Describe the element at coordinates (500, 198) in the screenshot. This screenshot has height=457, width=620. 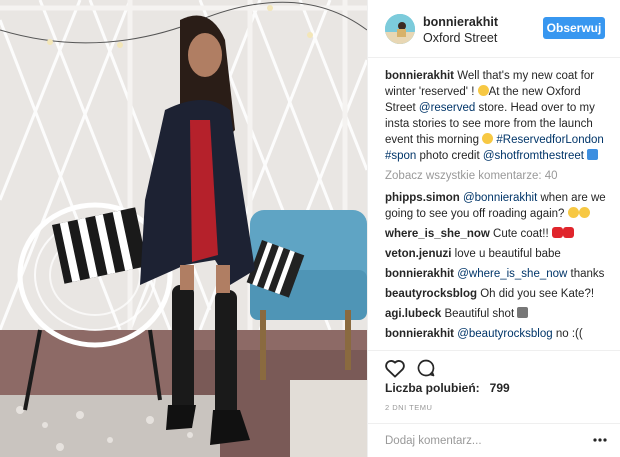
I see `comment-mention-link: @bonnierakhit` at that location.